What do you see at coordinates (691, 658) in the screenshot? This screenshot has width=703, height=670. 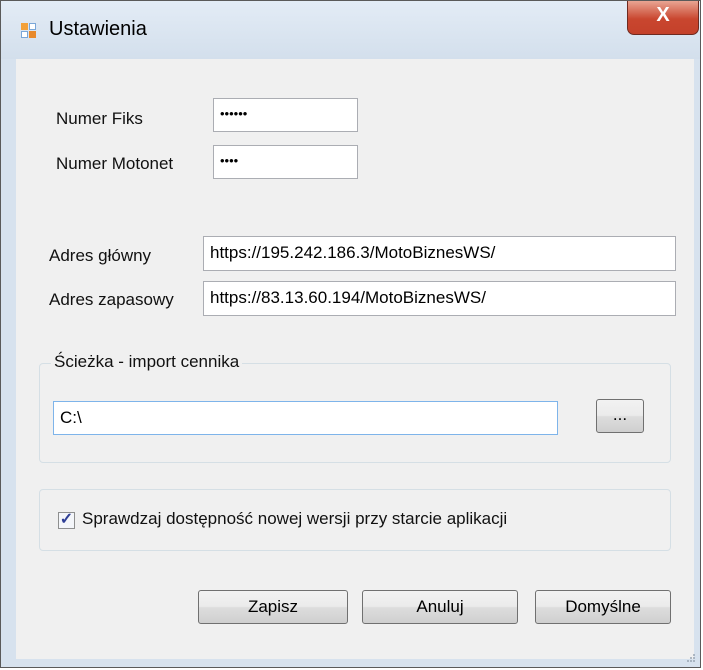 I see `resize-grip-icon` at bounding box center [691, 658].